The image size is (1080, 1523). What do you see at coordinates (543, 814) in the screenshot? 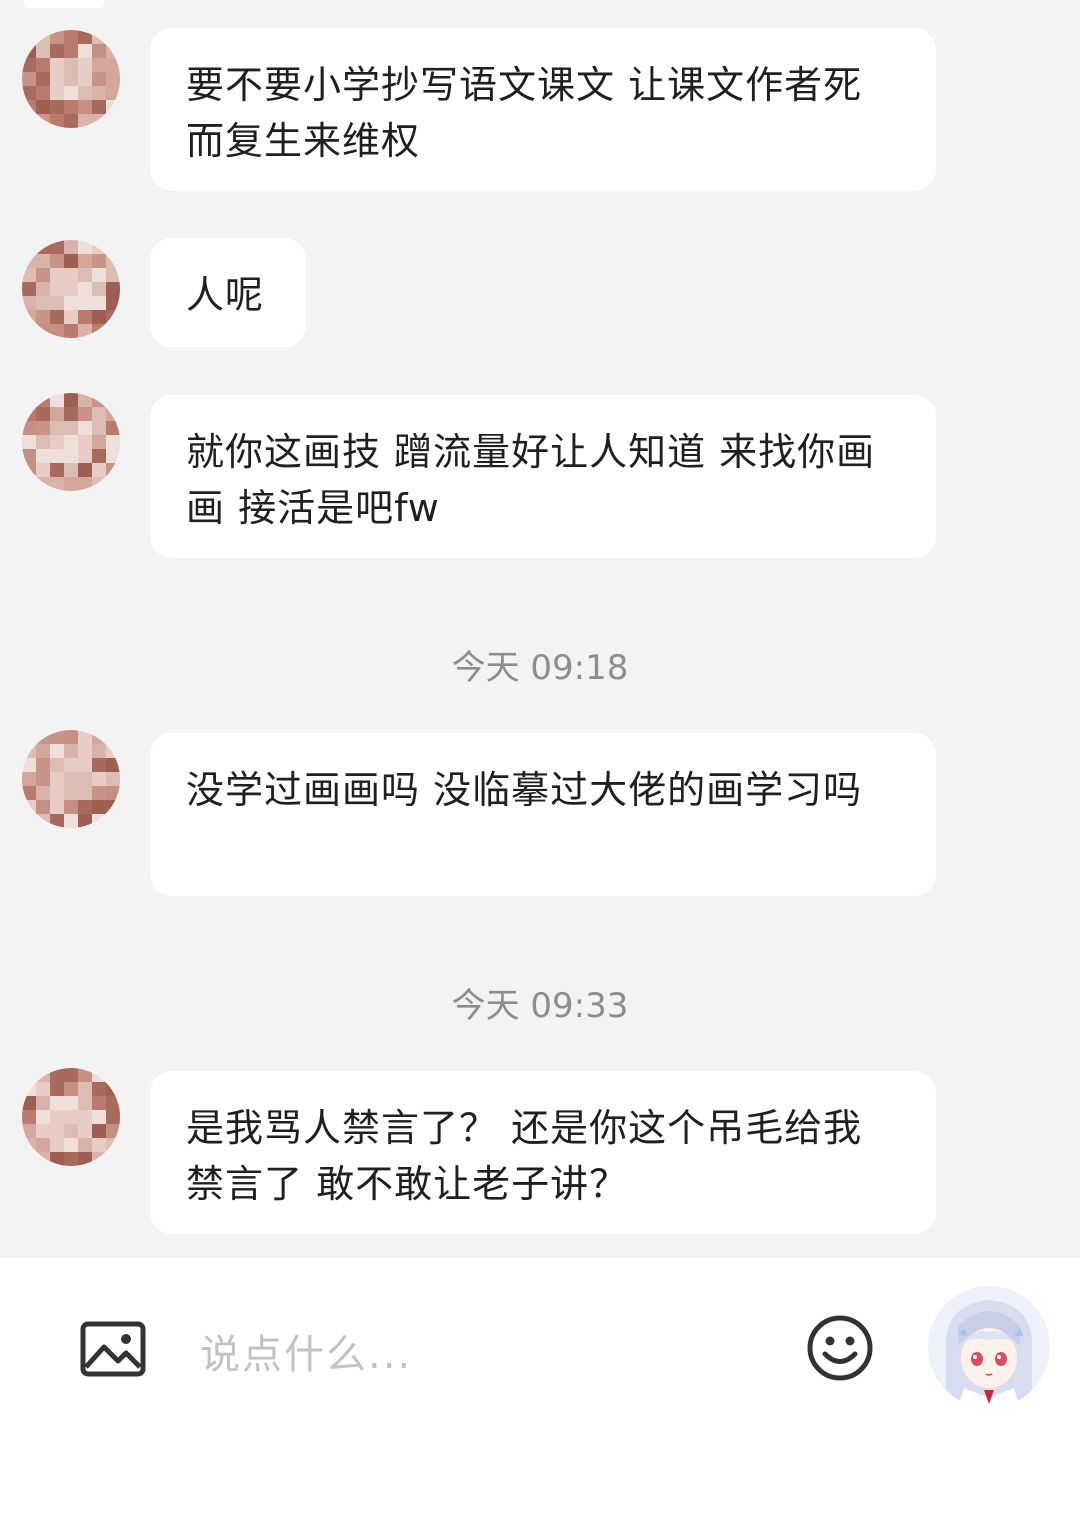
I see `message-bubble: 没学过画画吗 没临摹过大佬的画学习吗` at bounding box center [543, 814].